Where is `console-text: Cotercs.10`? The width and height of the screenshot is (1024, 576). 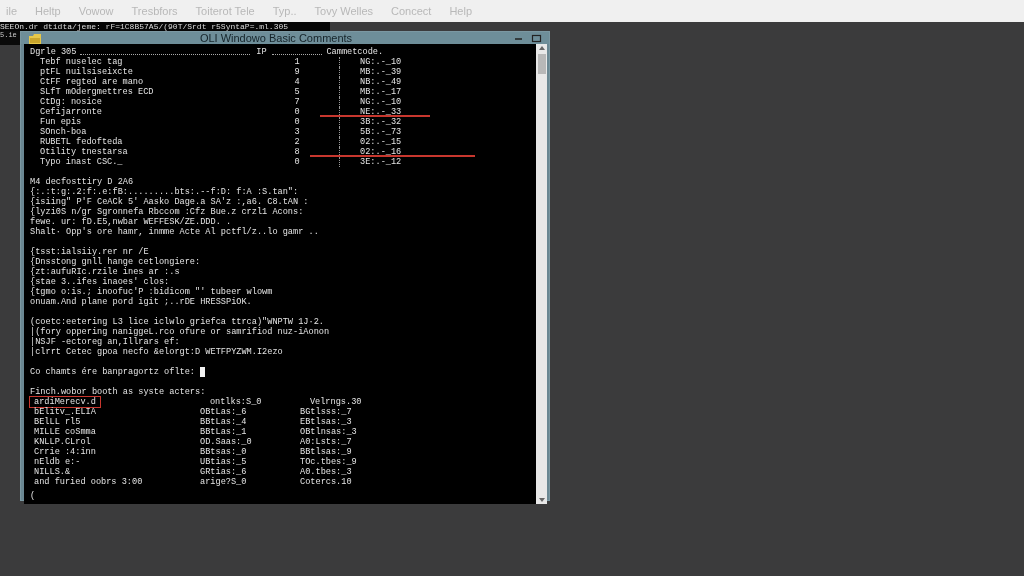 console-text: Cotercs.10 is located at coordinates (326, 482).